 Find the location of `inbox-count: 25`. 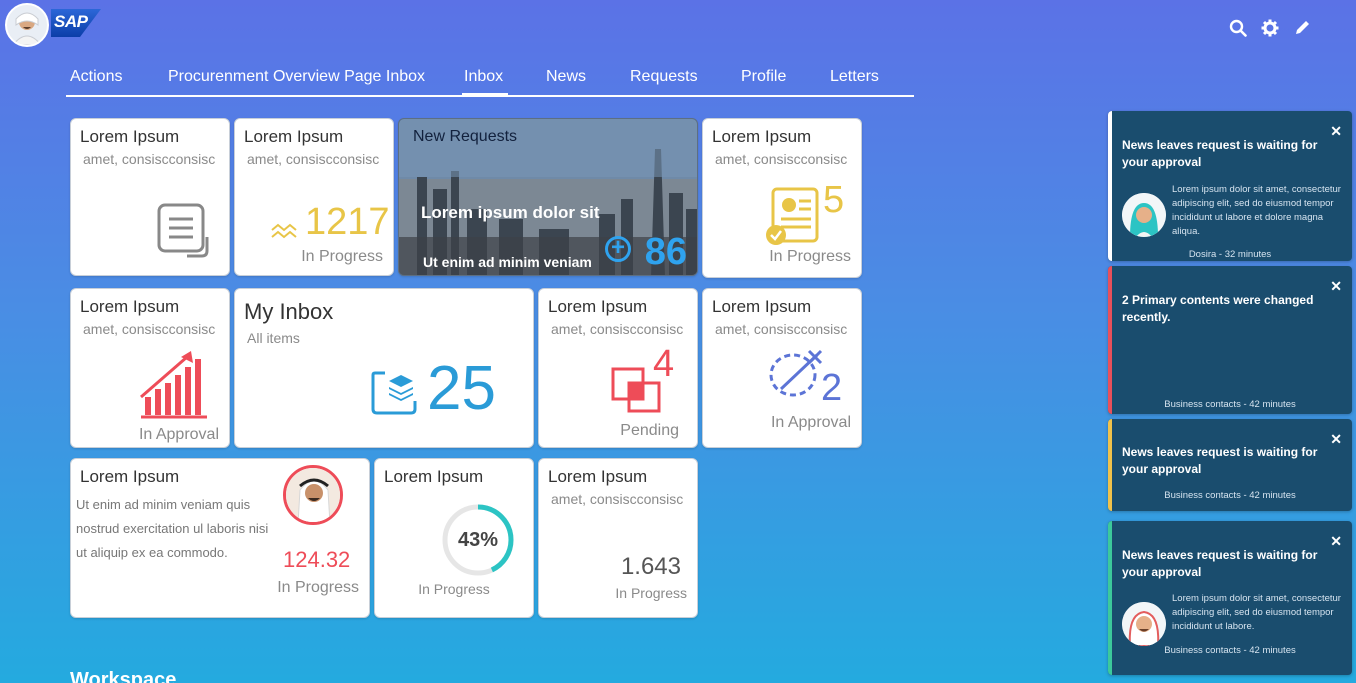

inbox-count: 25 is located at coordinates (461, 388).